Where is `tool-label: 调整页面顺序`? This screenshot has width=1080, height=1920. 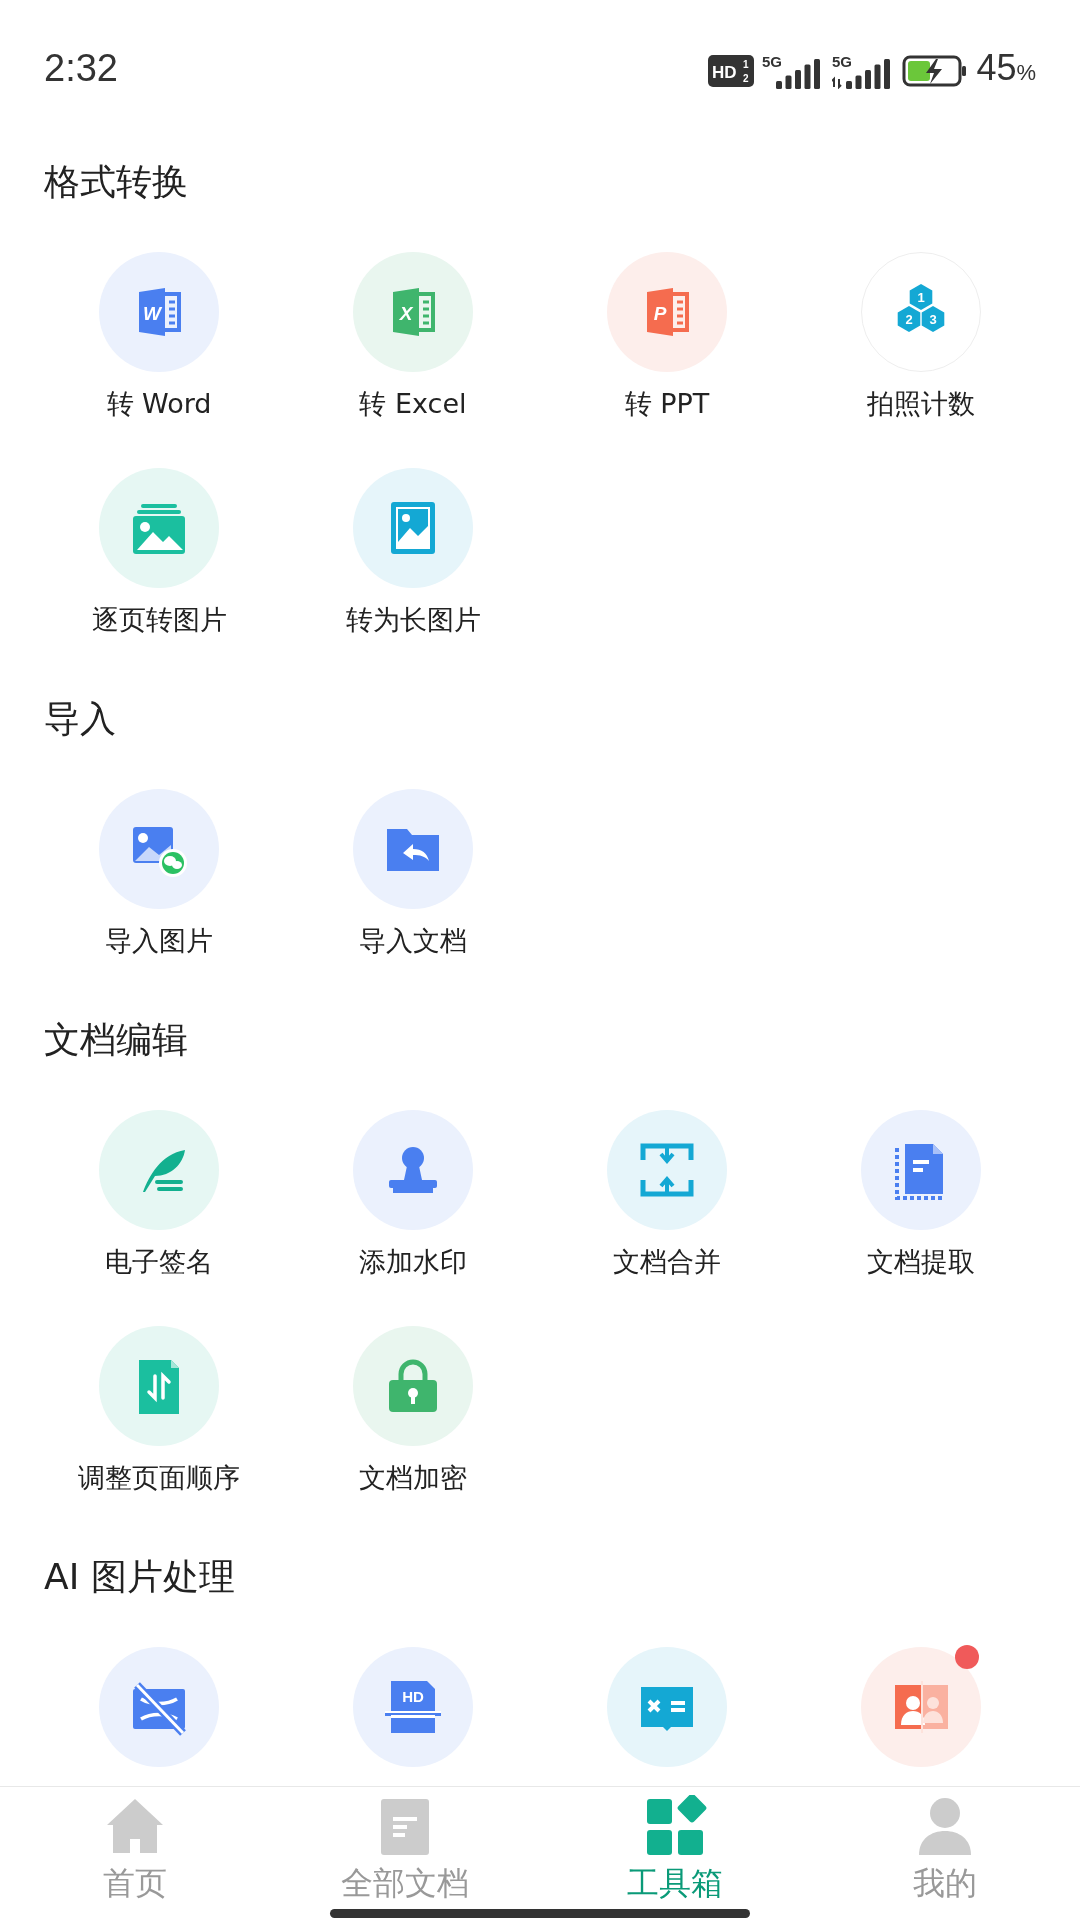
tool-label: 调整页面顺序 is located at coordinates (159, 1478).